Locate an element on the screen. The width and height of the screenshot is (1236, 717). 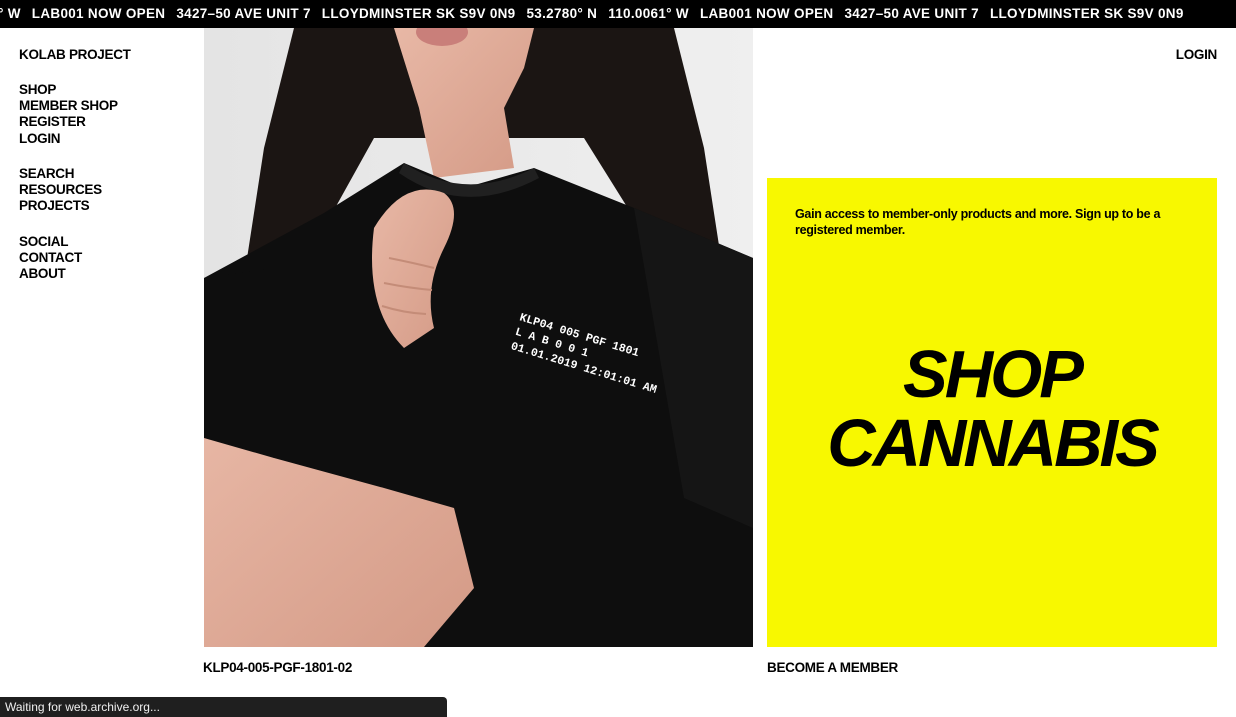
product-caption-link: KLP04-005-PGF-1801-02 is located at coordinates (277, 667).